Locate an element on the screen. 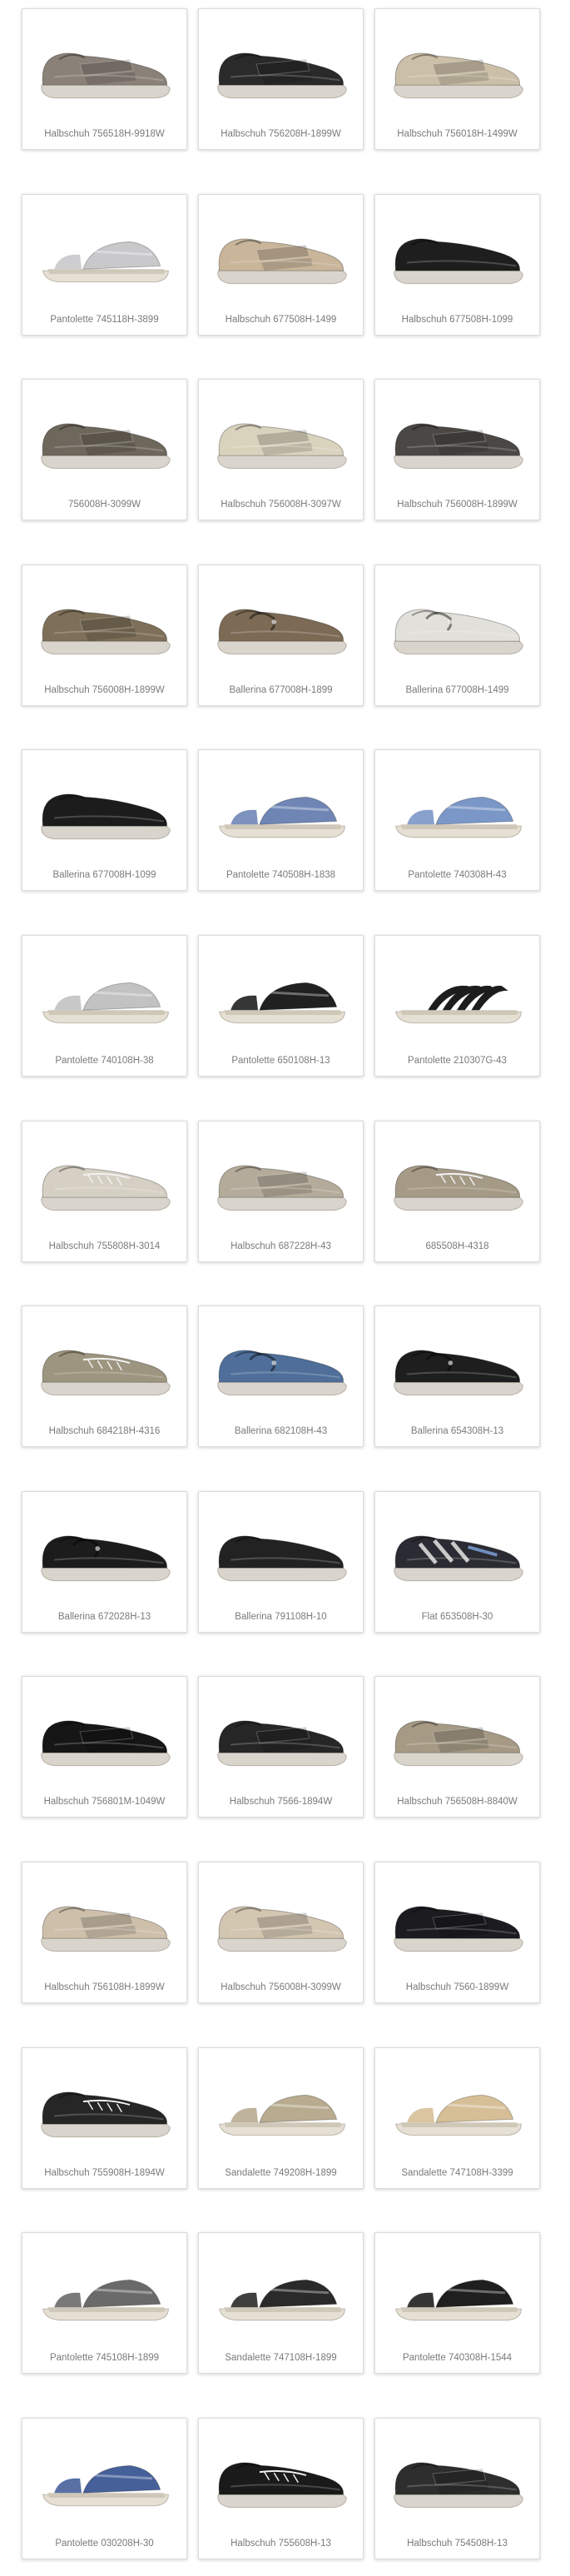 The height and width of the screenshot is (2576, 570). product-card: Ballerina 672028H-13 is located at coordinates (104, 1562).